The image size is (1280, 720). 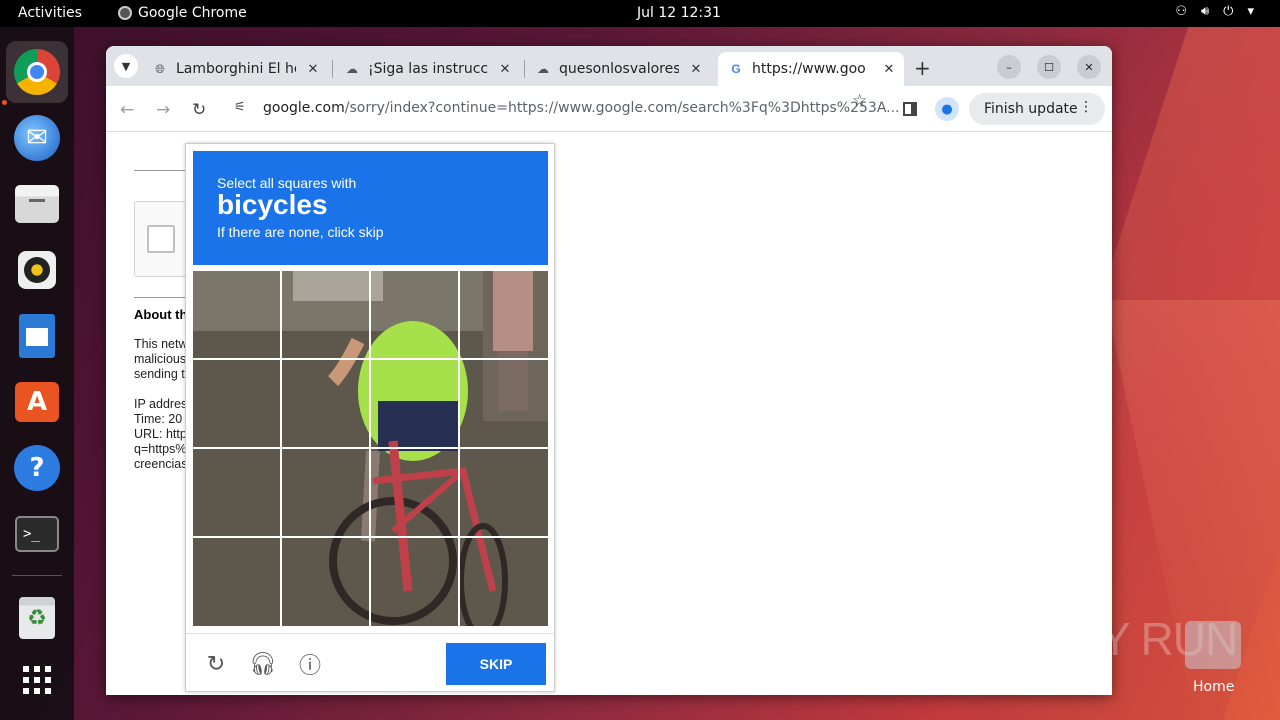 I want to click on dock-chrome, so click(x=37, y=72).